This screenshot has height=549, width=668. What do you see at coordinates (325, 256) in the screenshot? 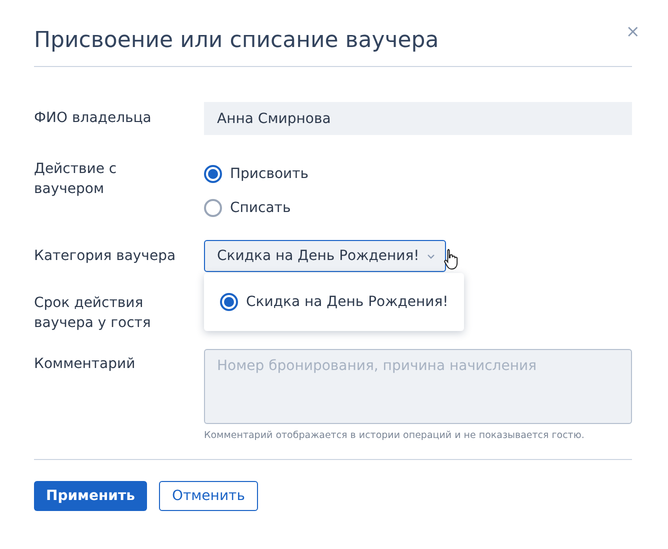
I see `category-dropdown: Скидка на День Рождения!` at bounding box center [325, 256].